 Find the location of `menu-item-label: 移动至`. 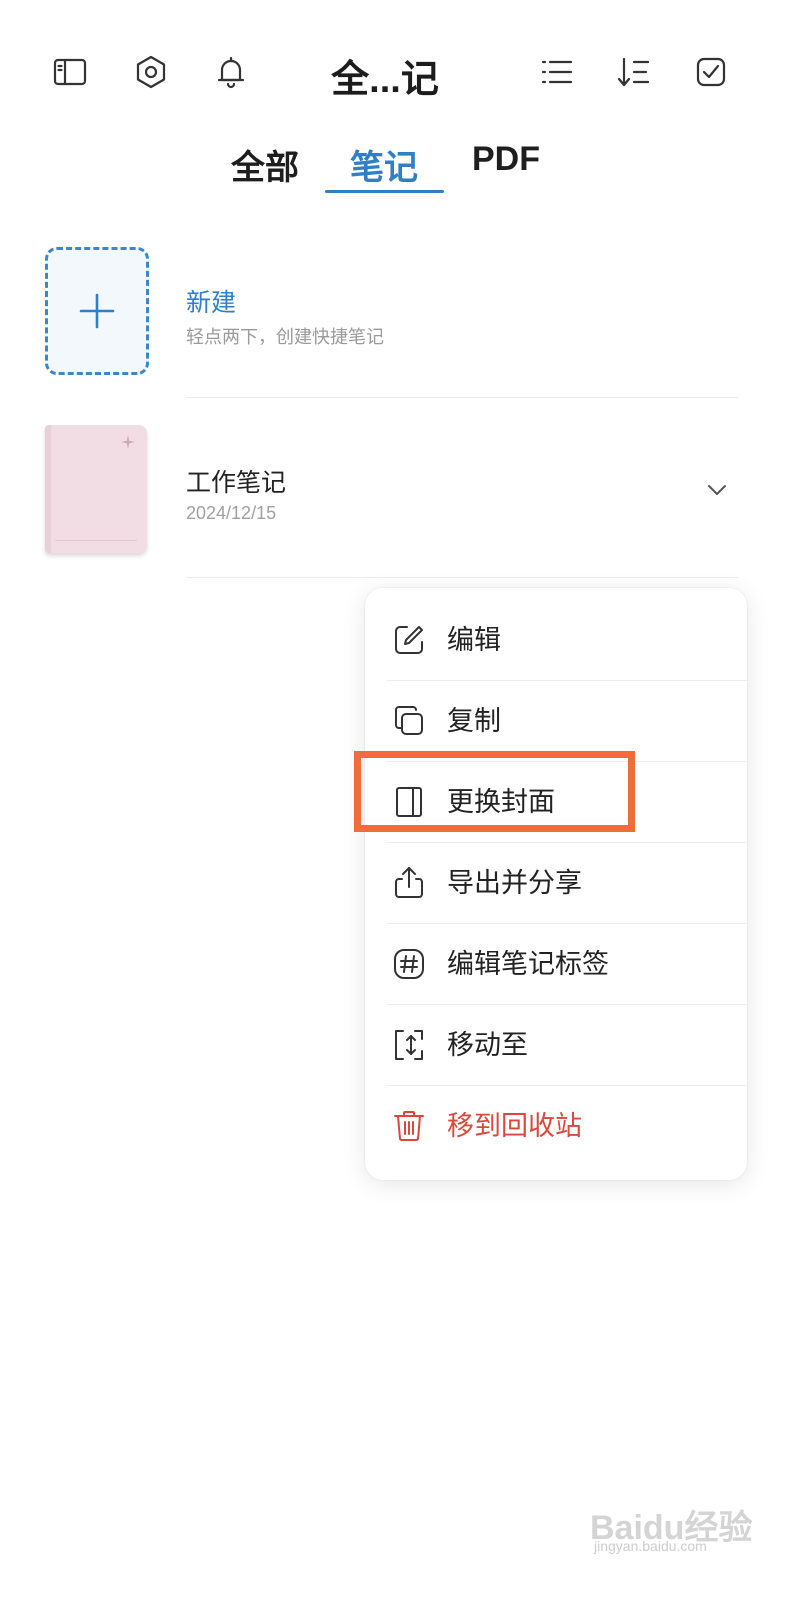

menu-item-label: 移动至 is located at coordinates (487, 1045).